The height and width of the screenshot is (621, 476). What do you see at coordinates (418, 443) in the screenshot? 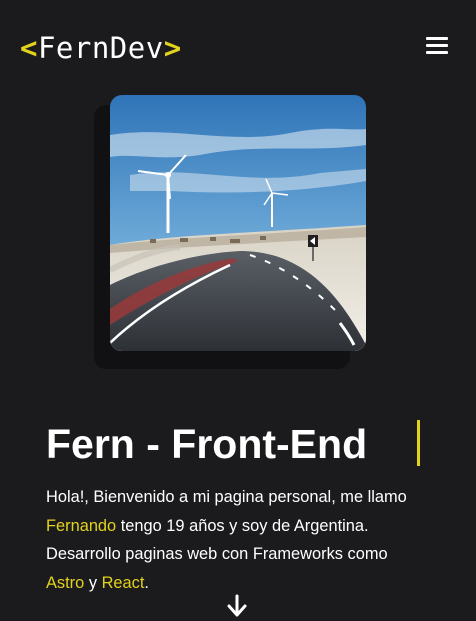
I see `typing-cursor` at bounding box center [418, 443].